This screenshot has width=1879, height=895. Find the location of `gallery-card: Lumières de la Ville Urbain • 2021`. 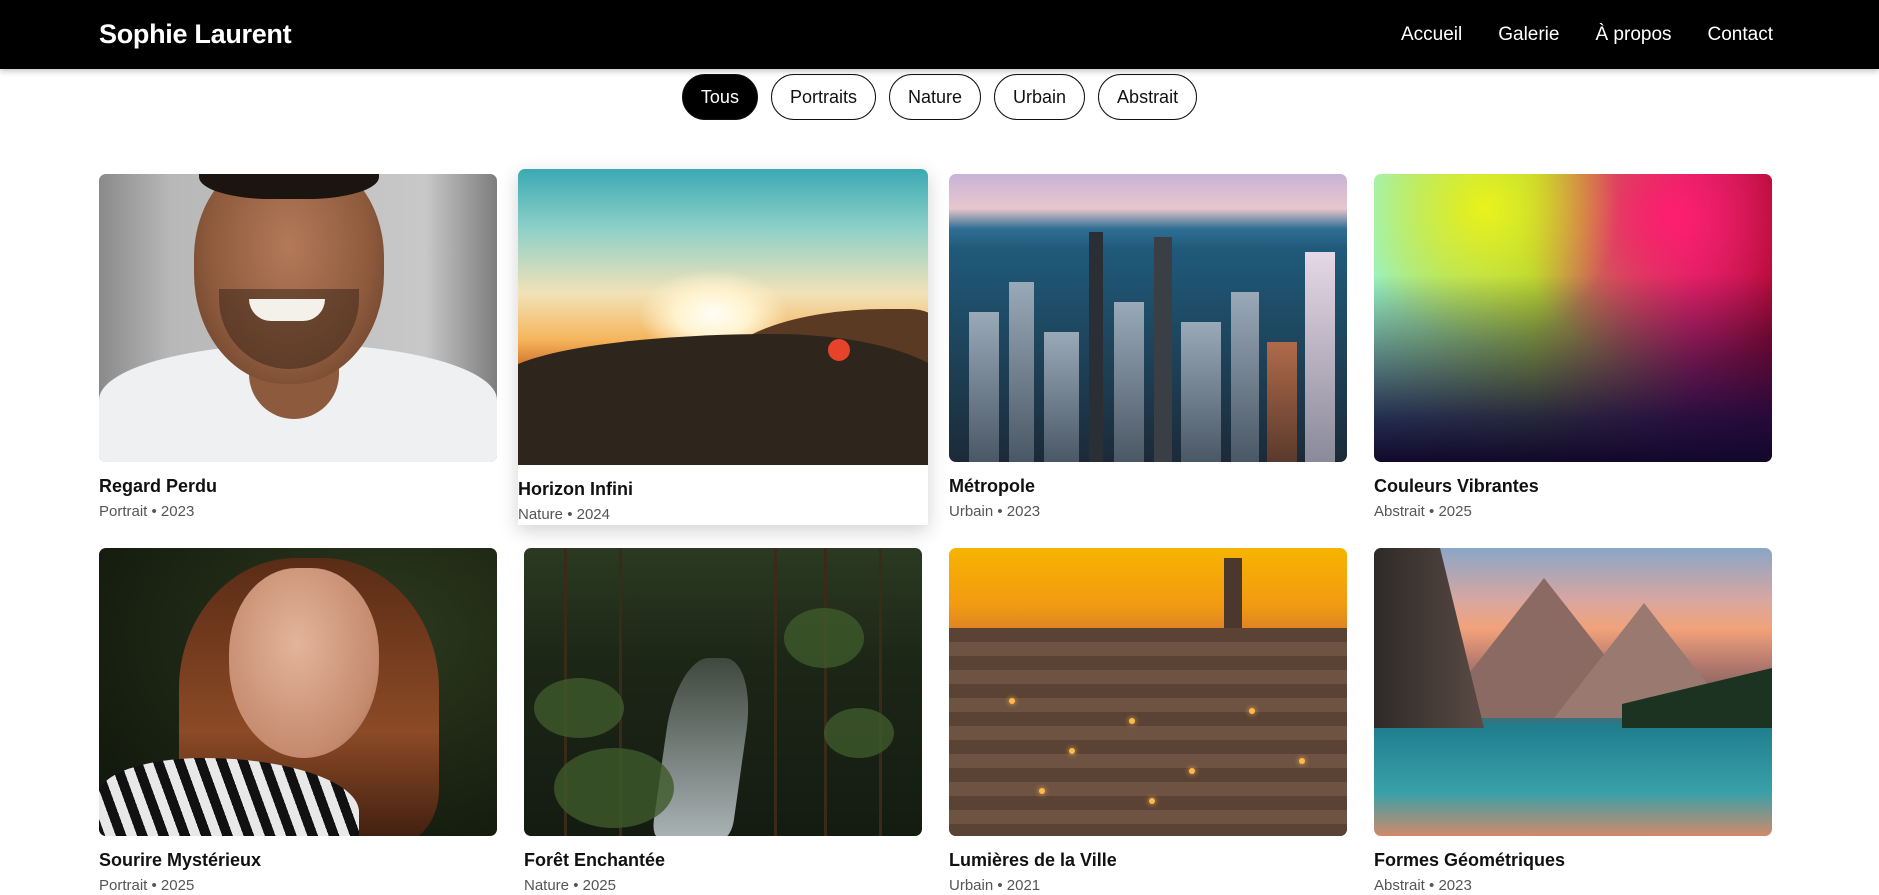

gallery-card: Lumières de la Ville Urbain • 2021 is located at coordinates (1148, 721).